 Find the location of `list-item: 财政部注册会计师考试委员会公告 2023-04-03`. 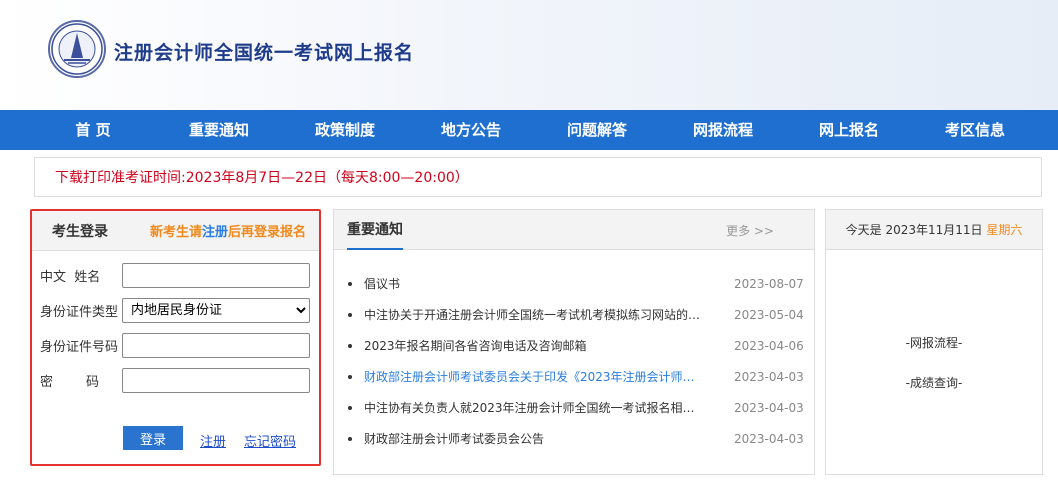

list-item: 财政部注册会计师考试委员会公告 2023-04-03 is located at coordinates (578, 438).